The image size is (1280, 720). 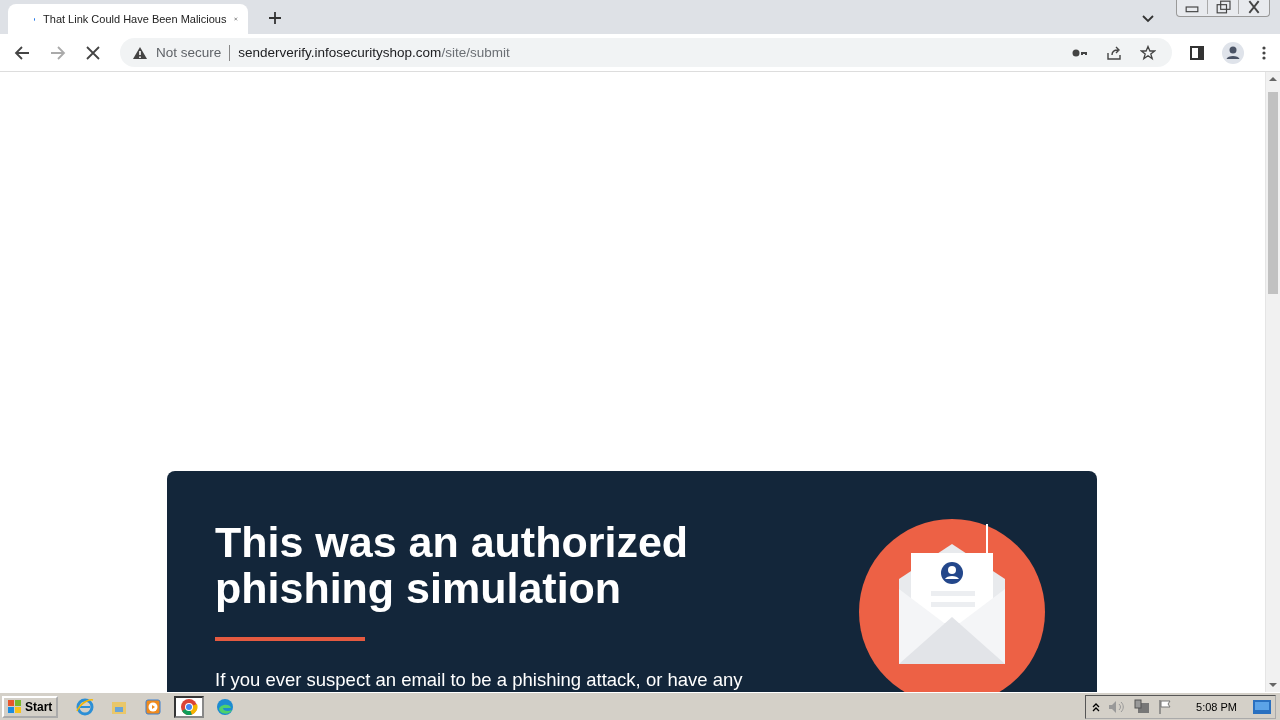 What do you see at coordinates (374, 52) in the screenshot?
I see `url-text: senderverify.infosecurityshop.com/site/submit` at bounding box center [374, 52].